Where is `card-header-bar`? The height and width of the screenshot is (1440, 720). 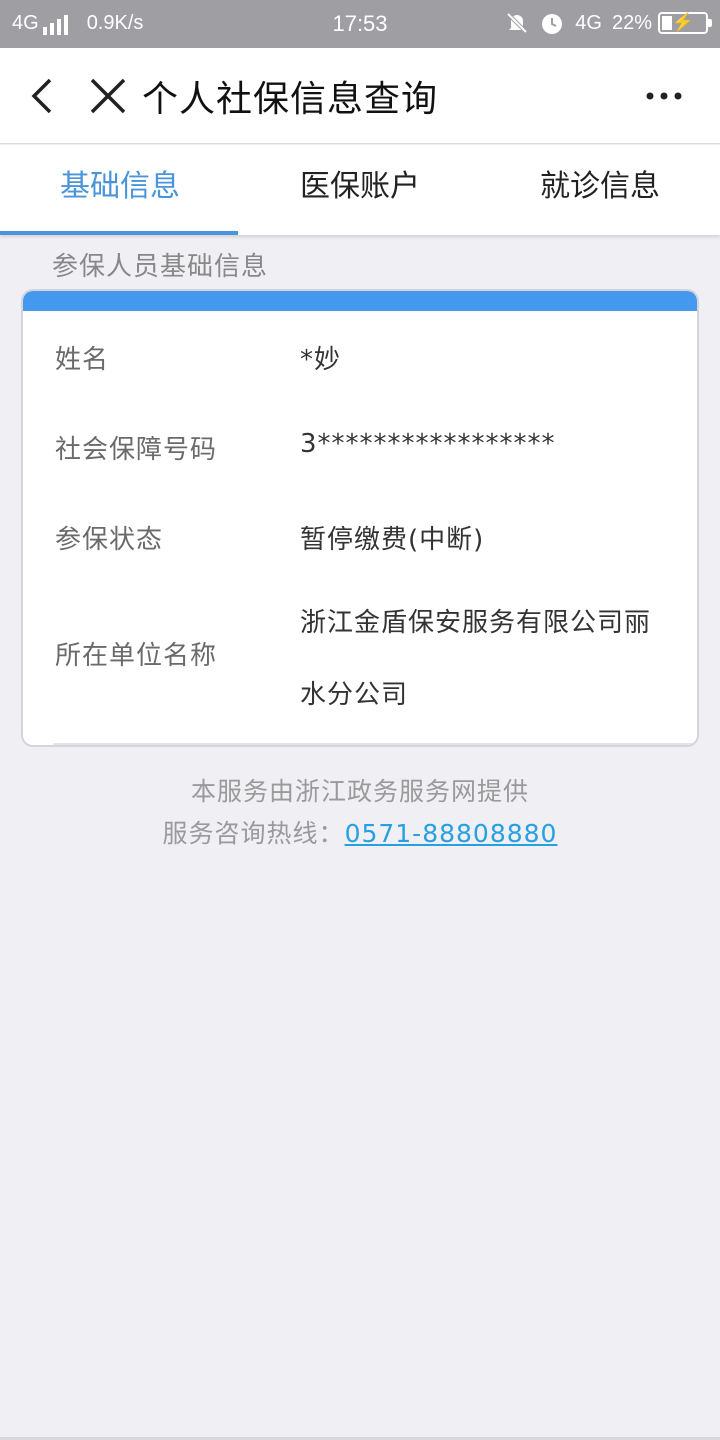 card-header-bar is located at coordinates (360, 301).